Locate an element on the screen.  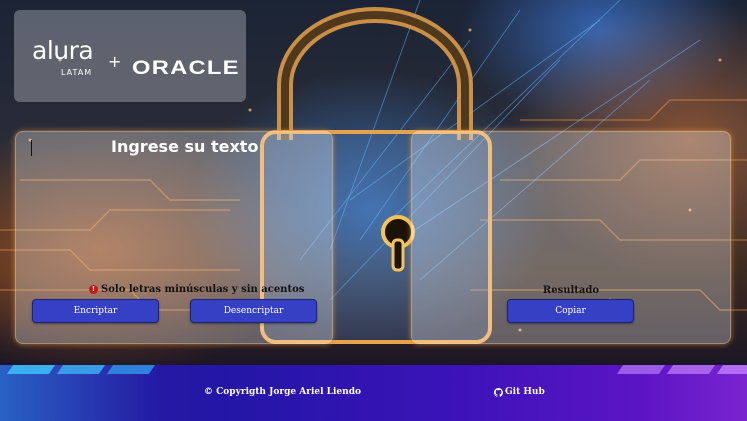
encrypt-button: Encriptar is located at coordinates (95, 311).